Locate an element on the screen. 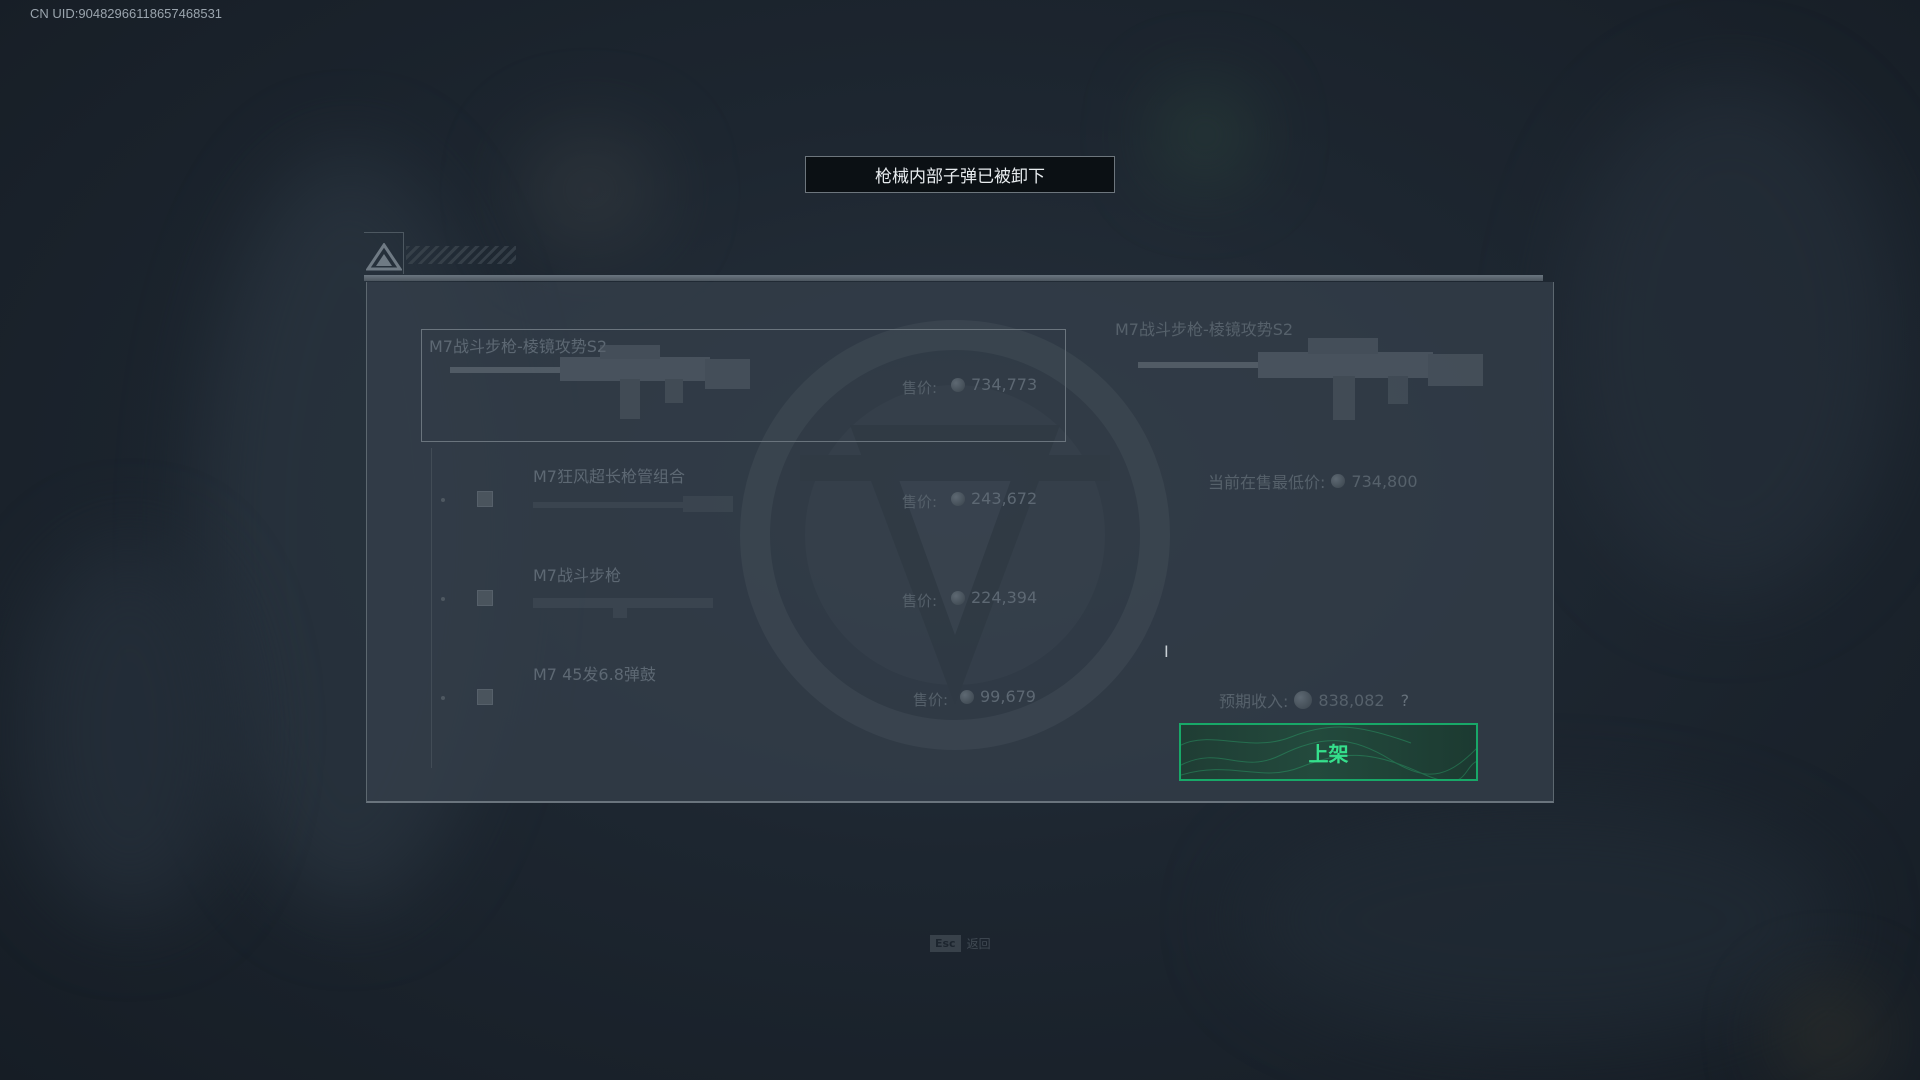  bottom-key-hint: Esc 返回 is located at coordinates (960, 943).